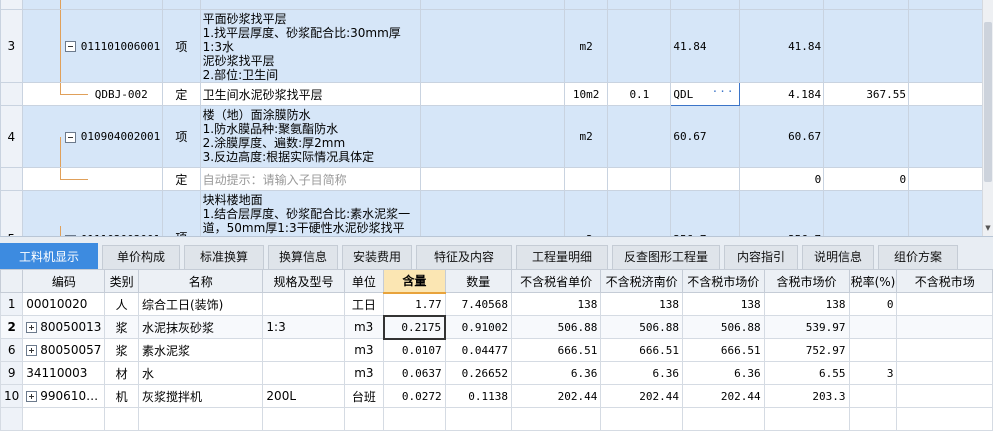  Describe the element at coordinates (806, 373) in the screenshot. I see `row-market-price-tax: 6.55` at that location.